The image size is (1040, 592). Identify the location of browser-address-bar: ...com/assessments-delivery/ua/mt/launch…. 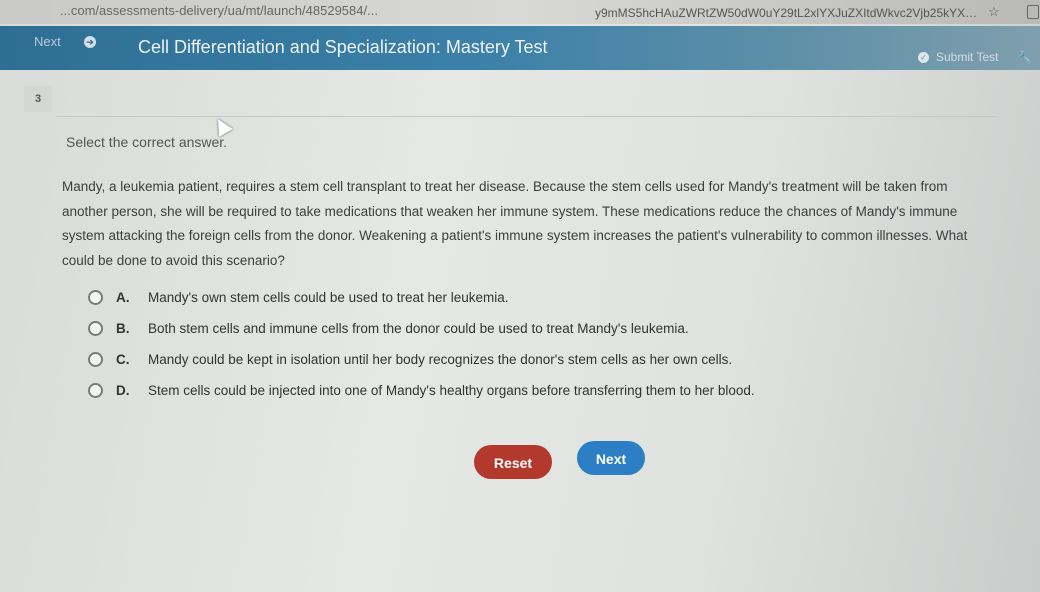
(520, 12).